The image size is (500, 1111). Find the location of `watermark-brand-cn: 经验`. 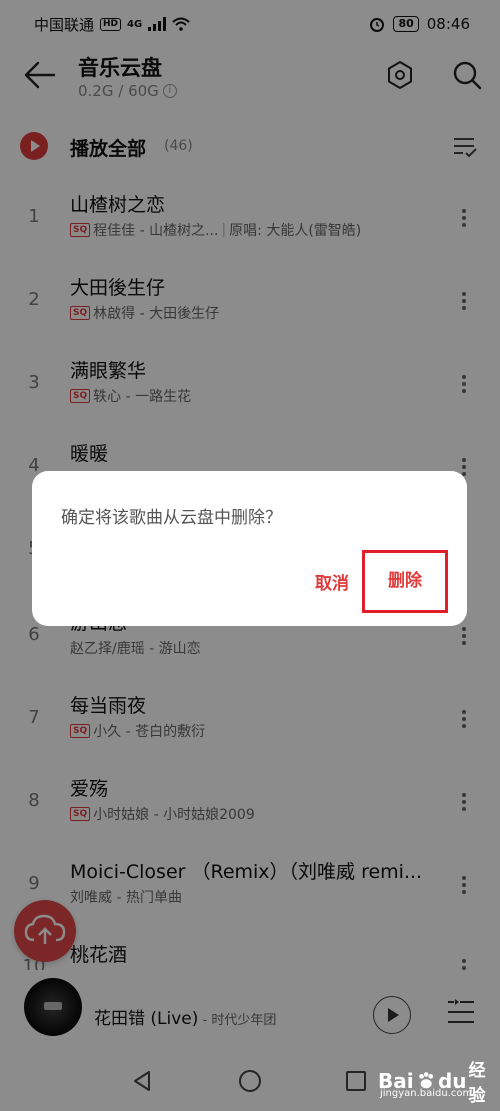

watermark-brand-cn: 经验 is located at coordinates (477, 1083).